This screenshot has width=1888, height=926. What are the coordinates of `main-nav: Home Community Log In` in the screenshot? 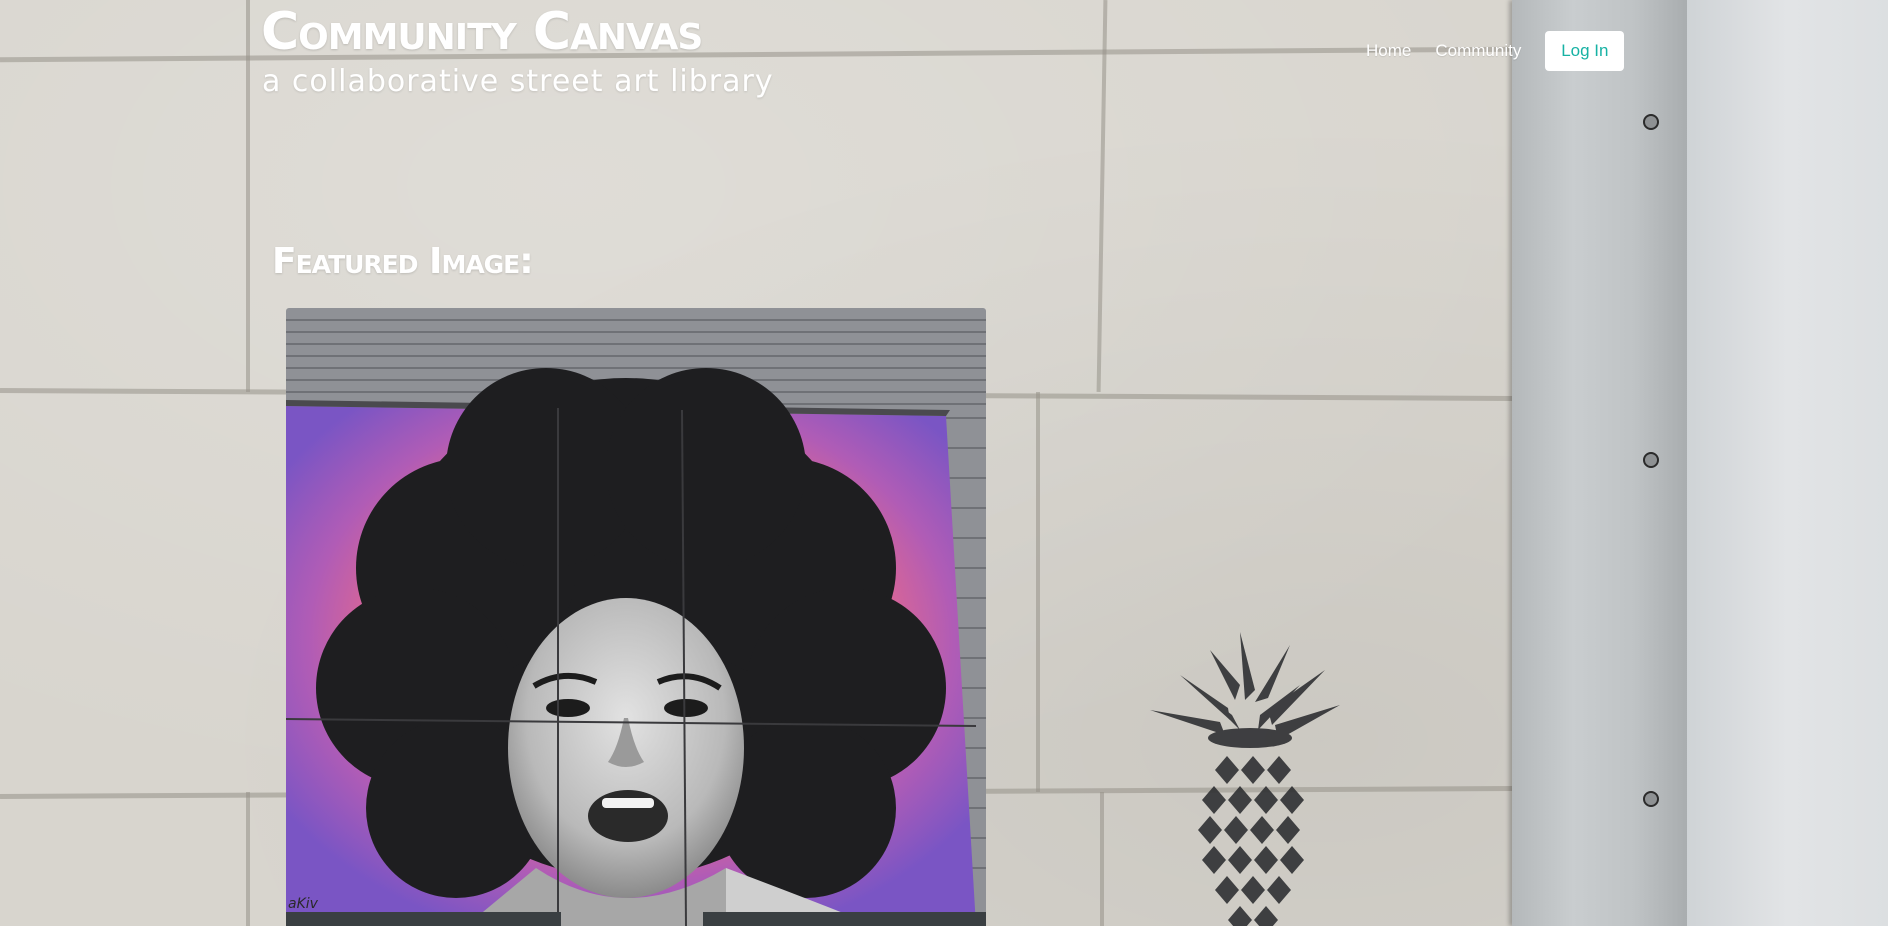 It's located at (1495, 51).